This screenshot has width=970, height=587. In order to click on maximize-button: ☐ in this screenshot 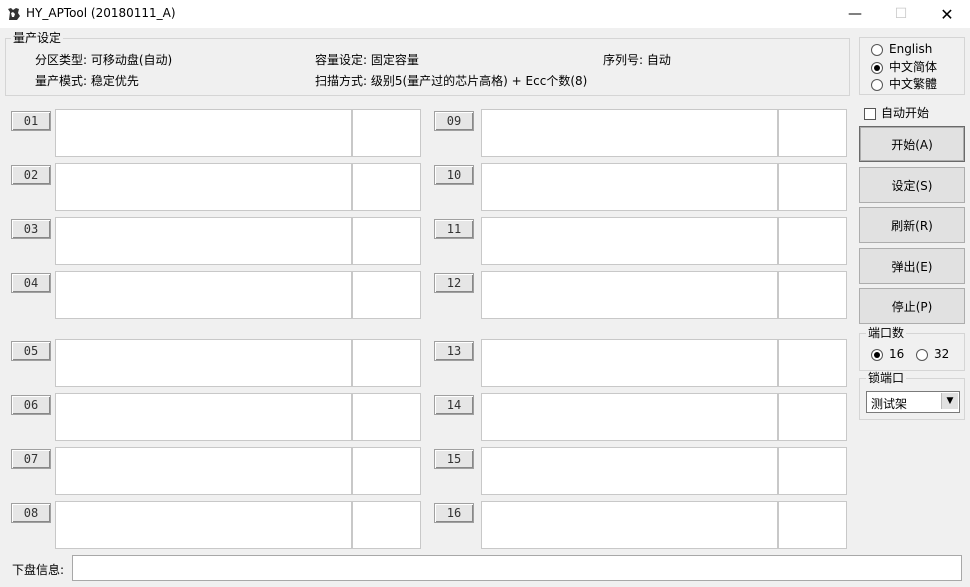, I will do `click(901, 14)`.